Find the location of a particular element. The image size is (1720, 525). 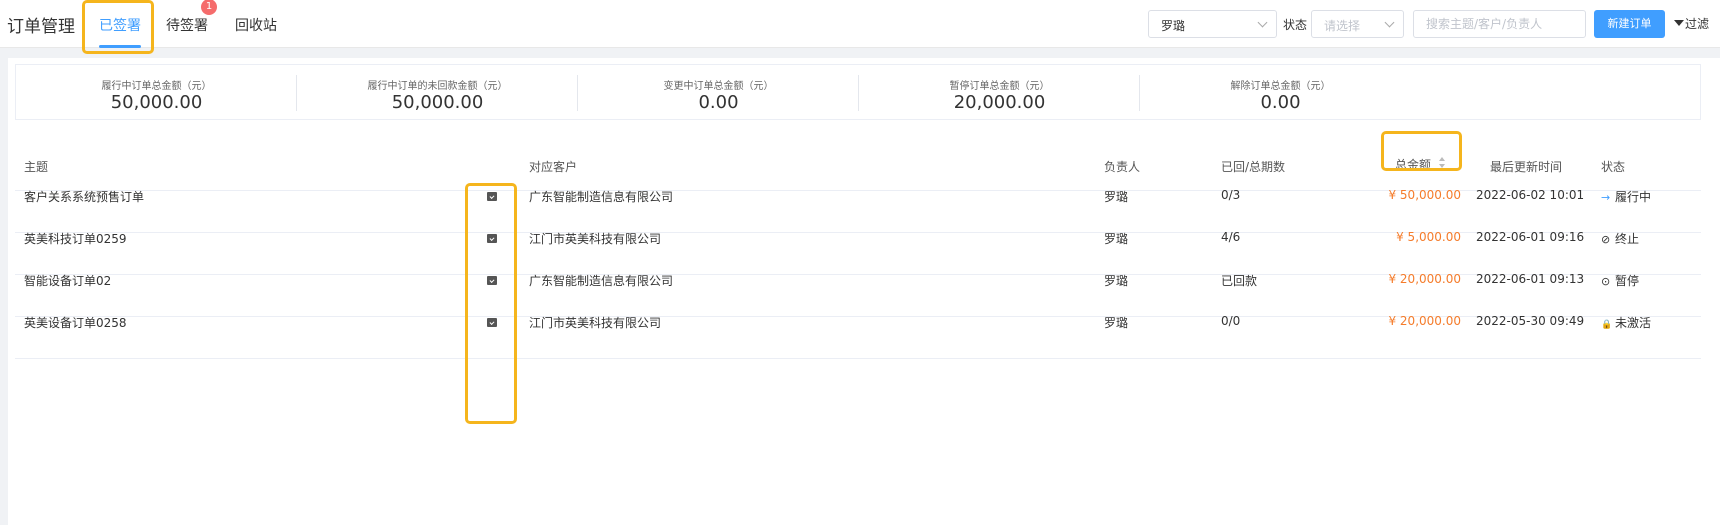

stat-fulfilling-total: 履行中订单总金额（元） 50,000.00 is located at coordinates (156, 93).